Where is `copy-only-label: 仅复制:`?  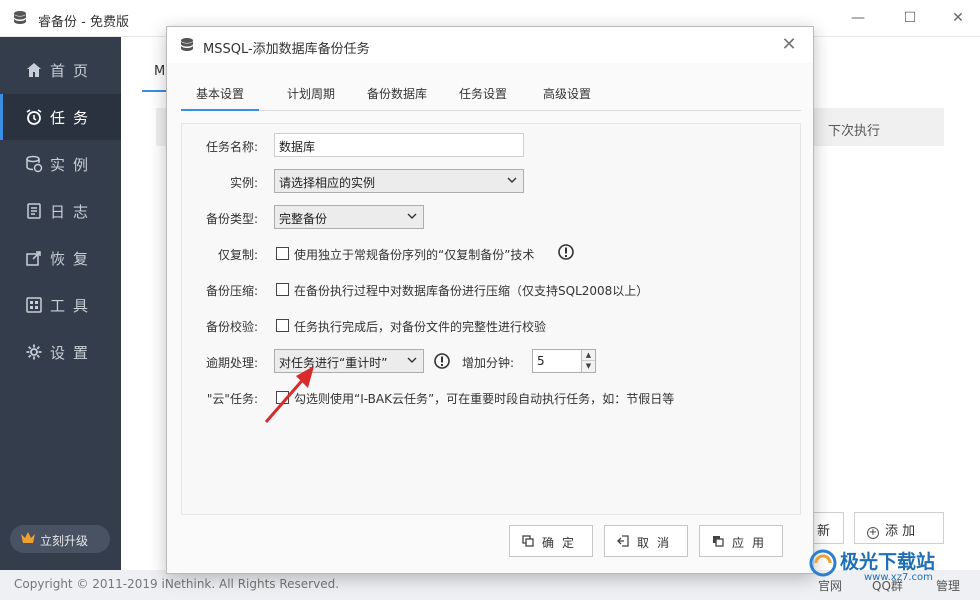
copy-only-label: 仅复制: is located at coordinates (237, 255).